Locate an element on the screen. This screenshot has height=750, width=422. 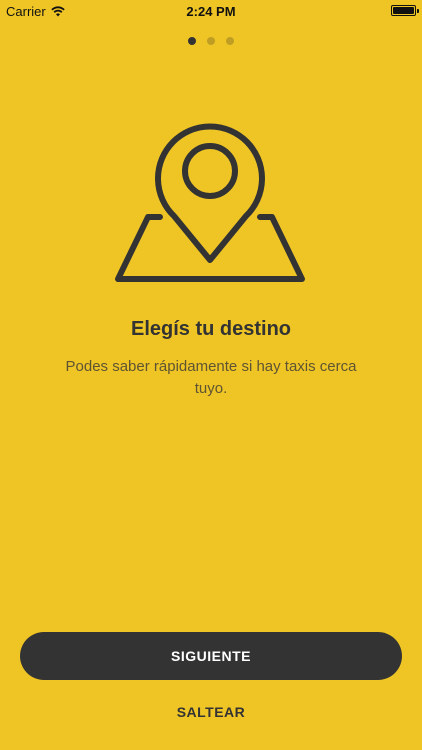
next-button: SIGUIENTE is located at coordinates (211, 656).